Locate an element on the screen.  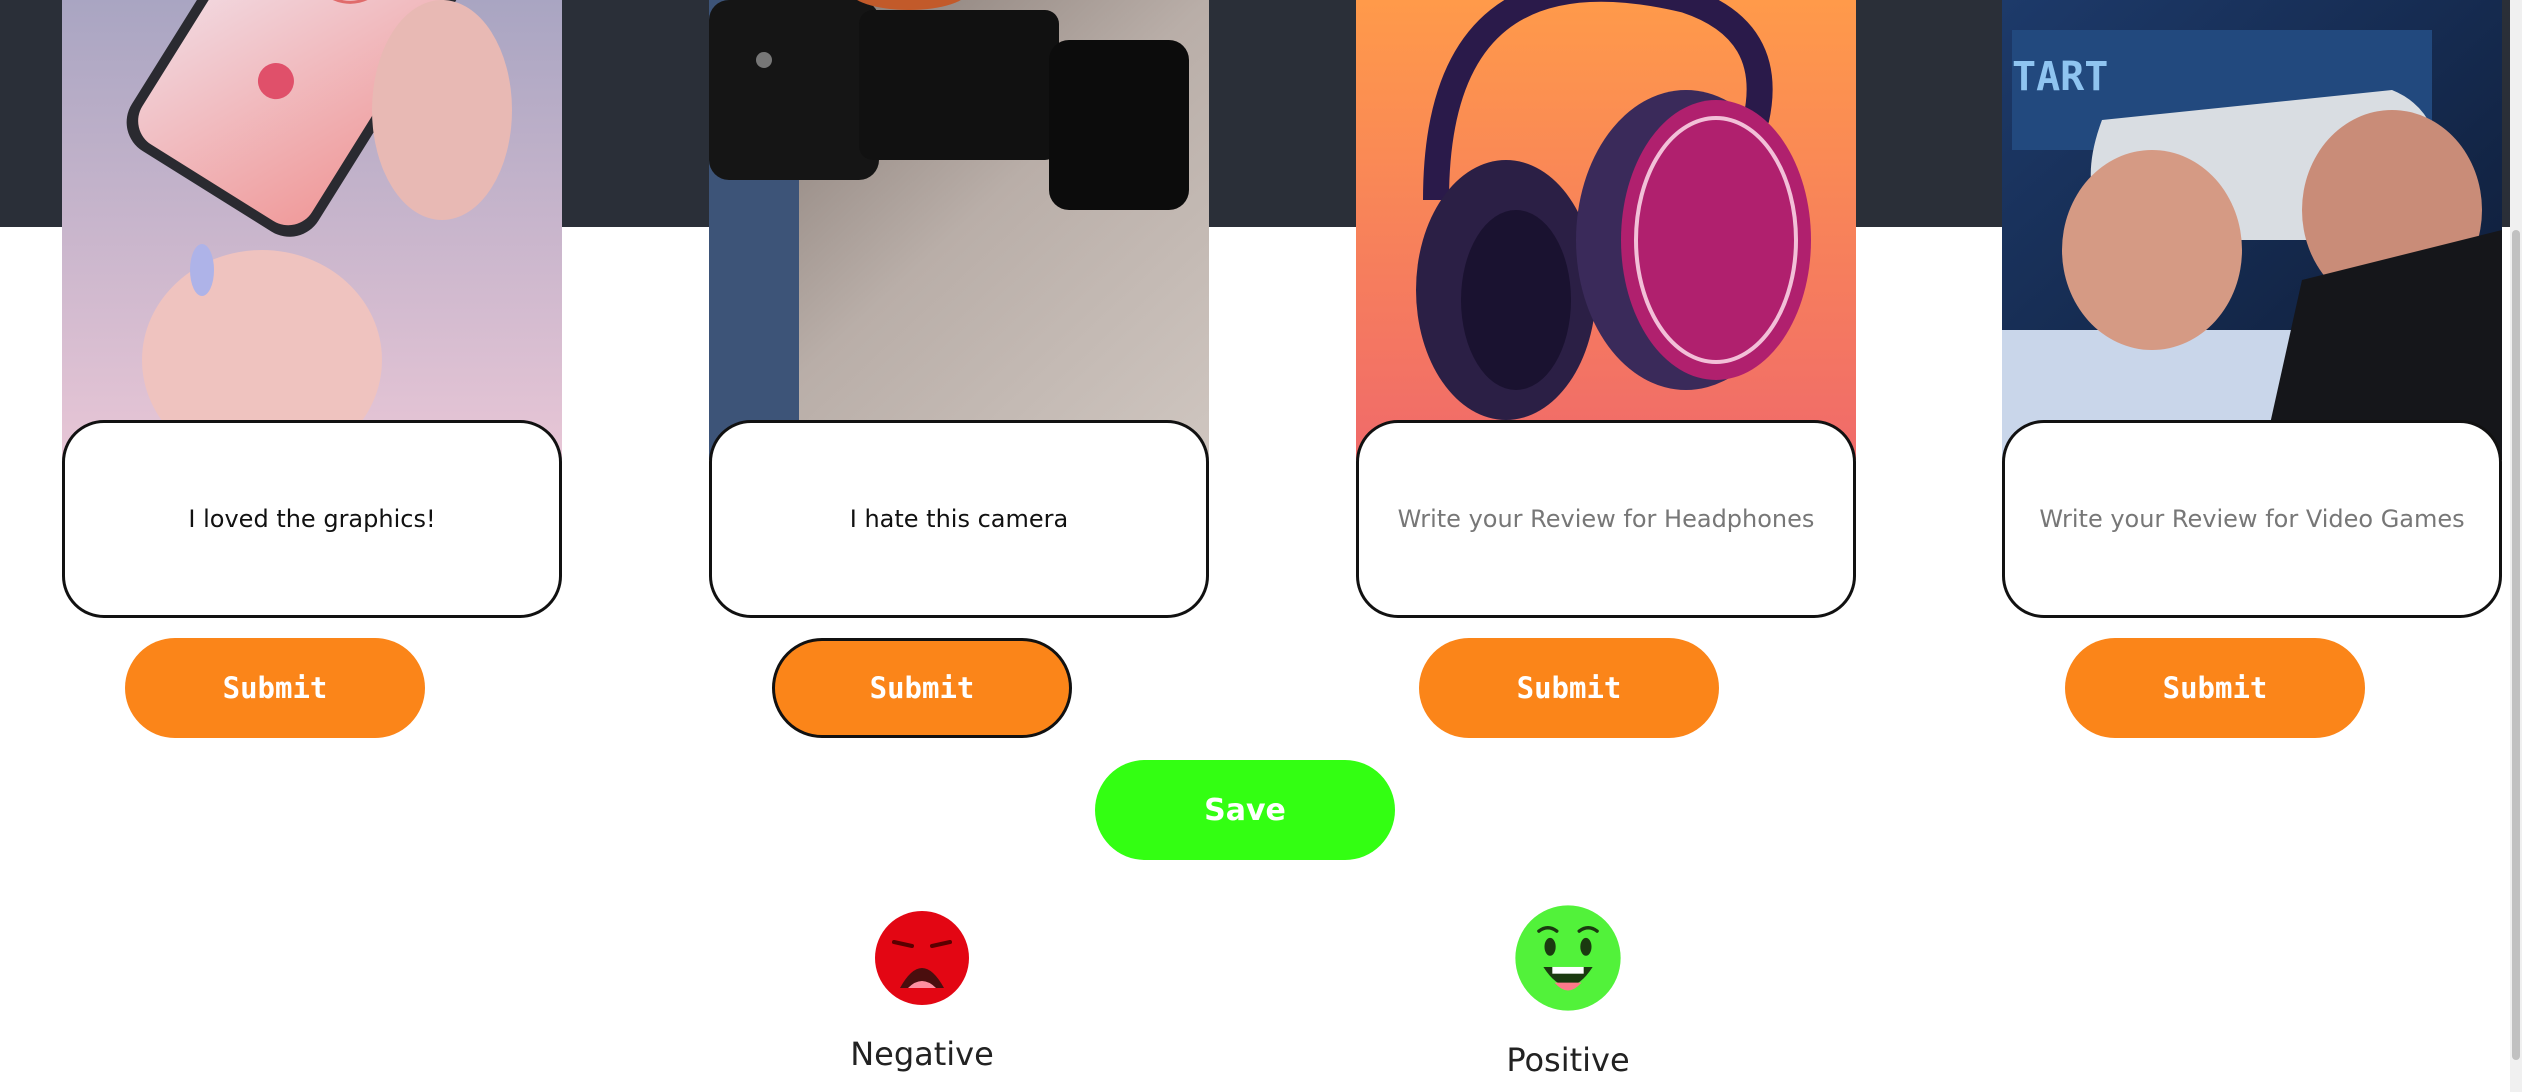
camera-image is located at coordinates (959, 230).